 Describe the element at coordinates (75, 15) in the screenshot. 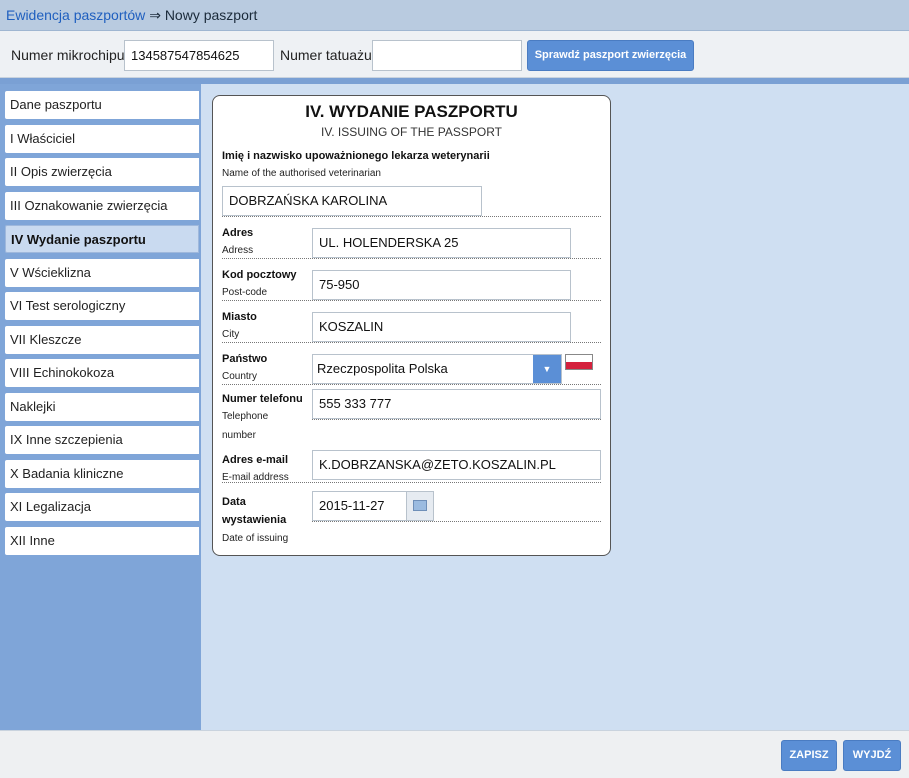

I see `breadcrumb-link-passports: Ewidencja paszportów` at that location.